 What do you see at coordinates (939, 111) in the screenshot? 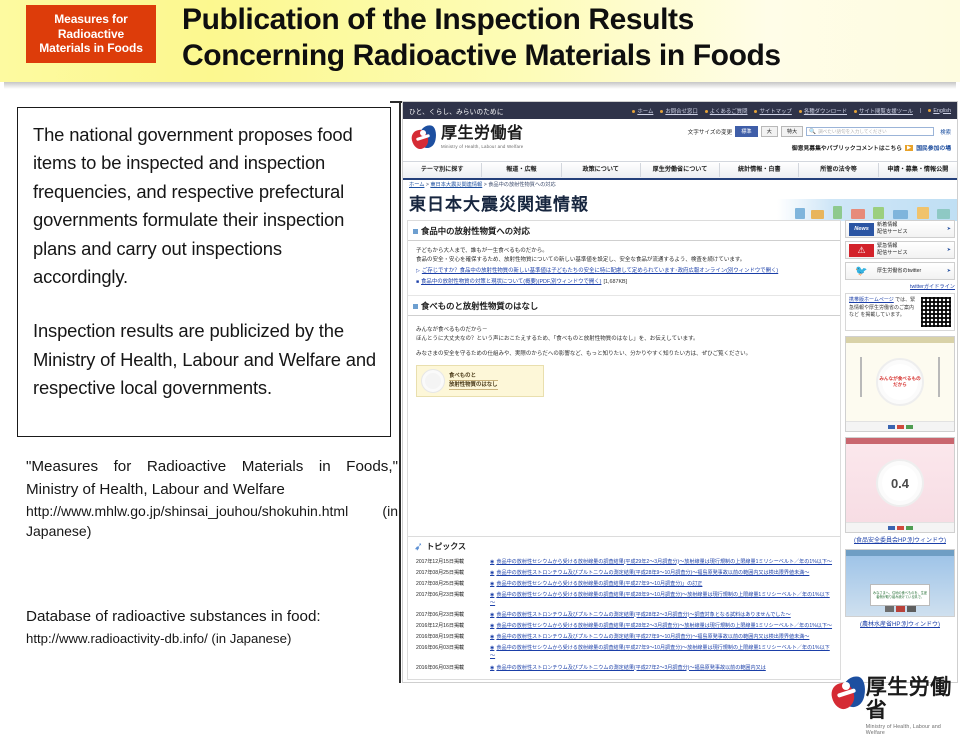
I see `utility-link-english: English` at bounding box center [939, 111].